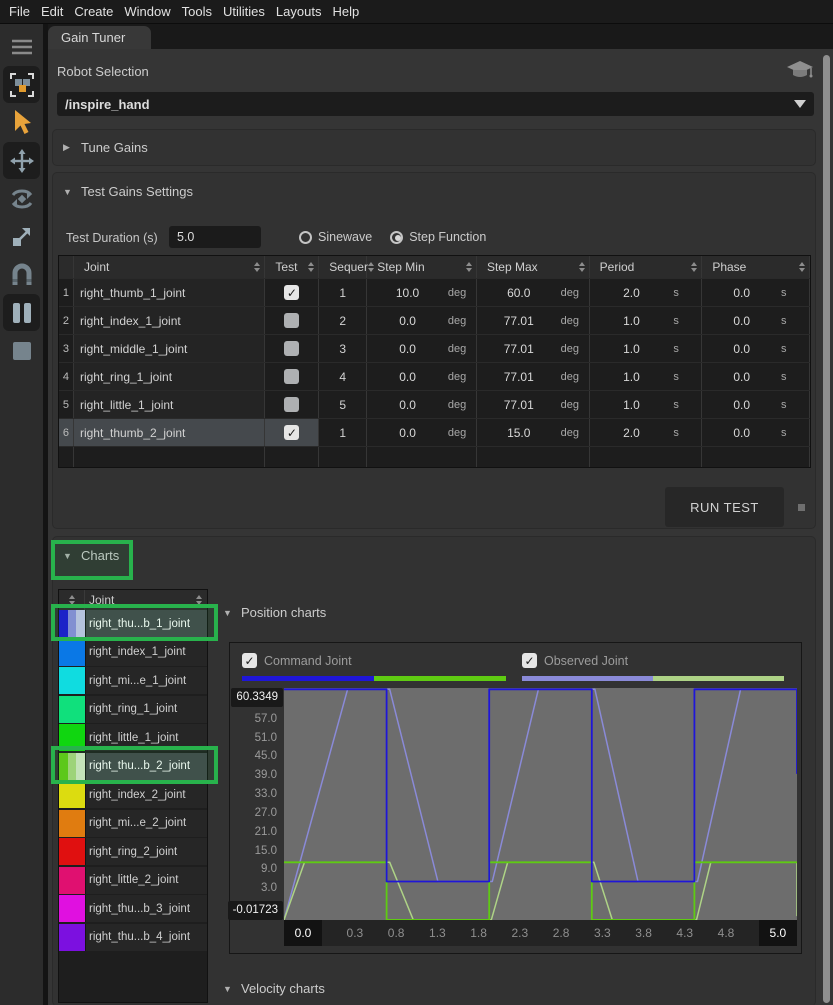 Image resolution: width=833 pixels, height=1005 pixels. I want to click on column-header-label: Step Min, so click(401, 267).